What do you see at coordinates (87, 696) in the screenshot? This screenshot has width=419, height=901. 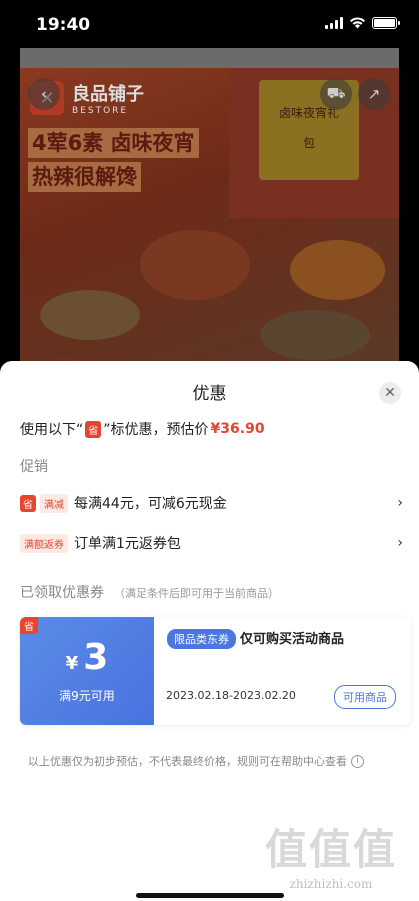 I see `coupon-condition: 满9元可用` at bounding box center [87, 696].